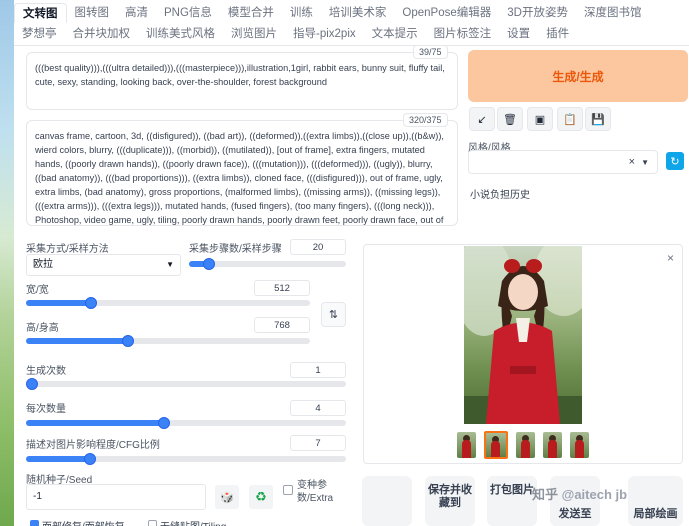 The width and height of the screenshot is (689, 526). Describe the element at coordinates (675, 161) in the screenshot. I see `refresh-styles-button: ↻` at that location.